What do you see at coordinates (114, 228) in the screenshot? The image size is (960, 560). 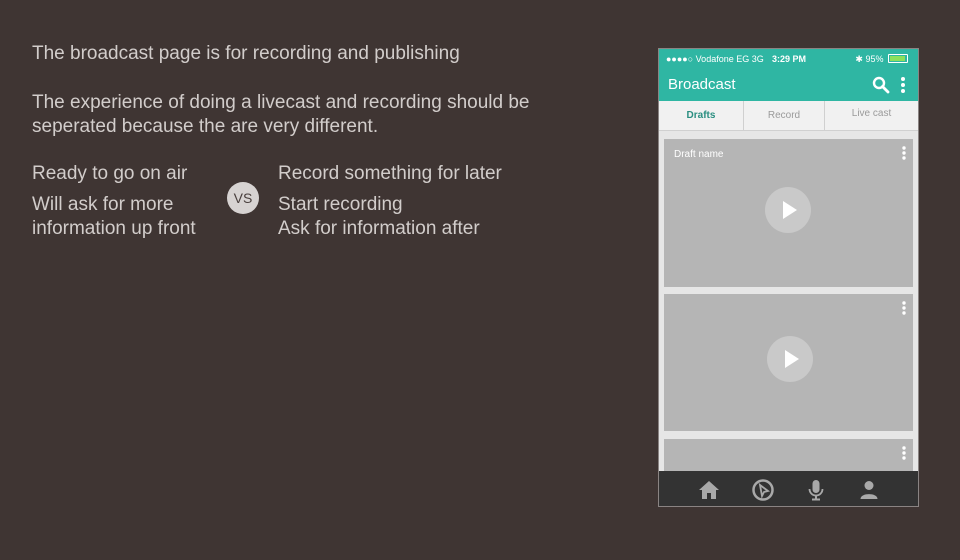 I see `livecast-description-line2: information up front` at bounding box center [114, 228].